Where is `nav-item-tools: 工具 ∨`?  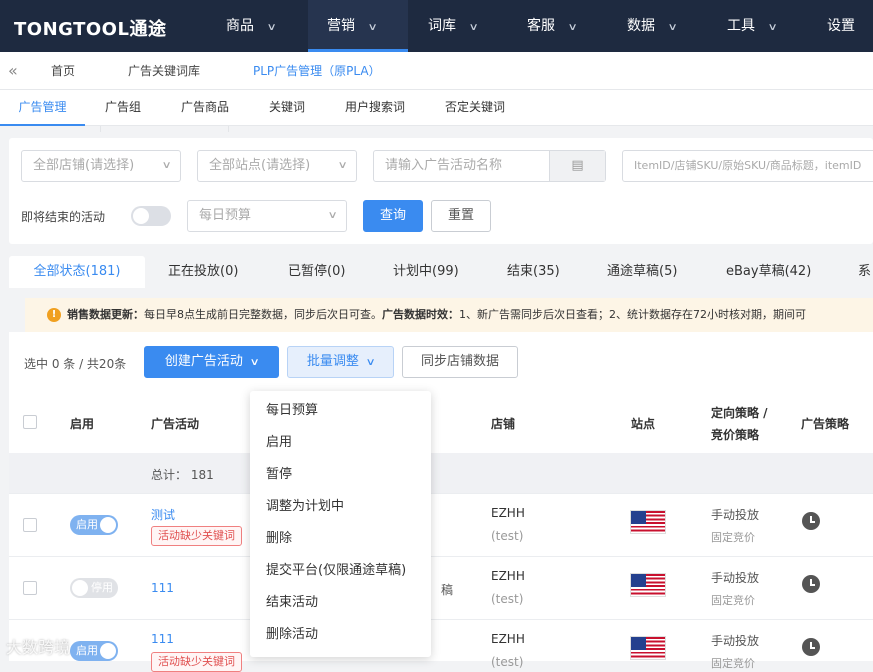 nav-item-tools: 工具 ∨ is located at coordinates (752, 26).